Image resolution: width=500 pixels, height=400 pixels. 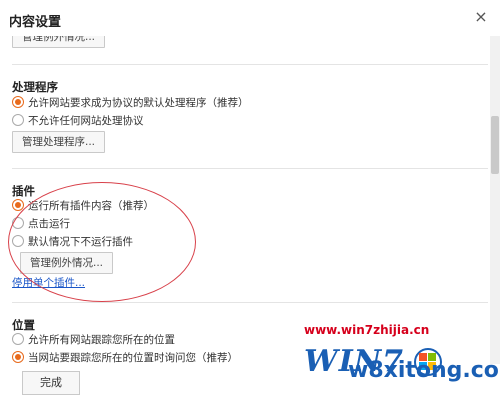 I want to click on radio-handlers-deny: 不允许任何网站处理协议, so click(x=78, y=121).